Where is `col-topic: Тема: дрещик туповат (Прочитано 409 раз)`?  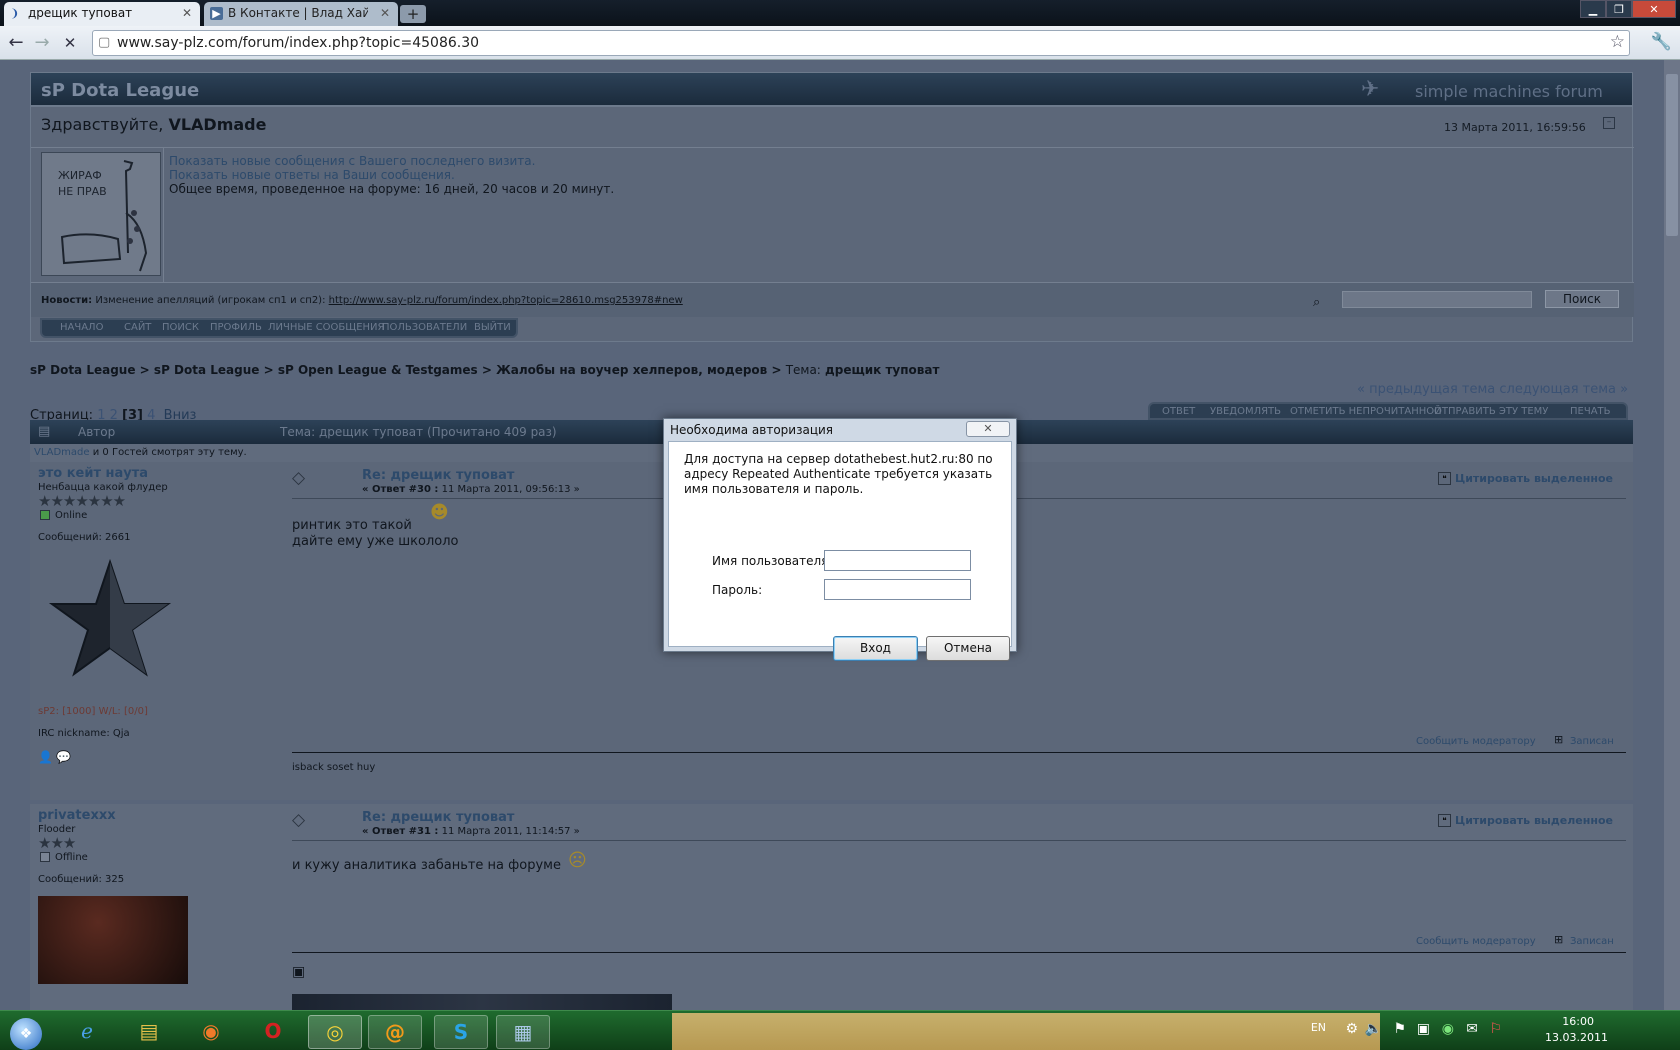 col-topic: Тема: дрещик туповат (Прочитано 409 раз) is located at coordinates (418, 432).